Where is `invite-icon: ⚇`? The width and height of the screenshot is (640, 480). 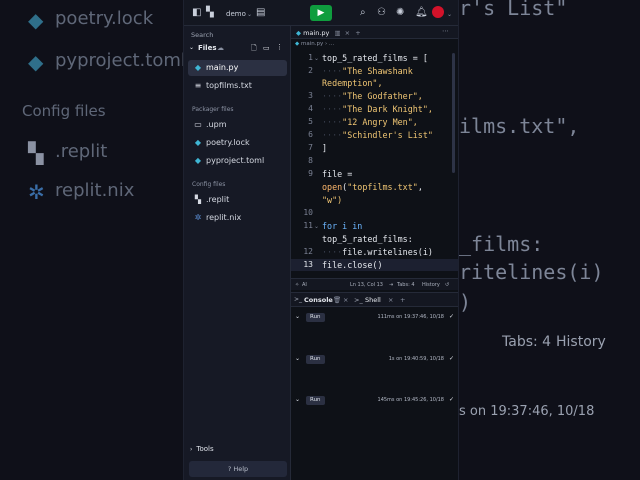
invite-icon: ⚇ is located at coordinates (381, 13).